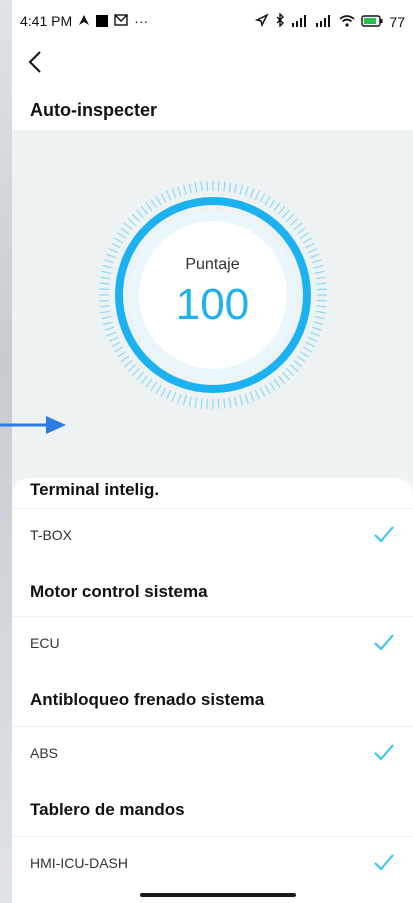 This screenshot has width=413, height=903. What do you see at coordinates (36, 62) in the screenshot?
I see `back-arrow-icon` at bounding box center [36, 62].